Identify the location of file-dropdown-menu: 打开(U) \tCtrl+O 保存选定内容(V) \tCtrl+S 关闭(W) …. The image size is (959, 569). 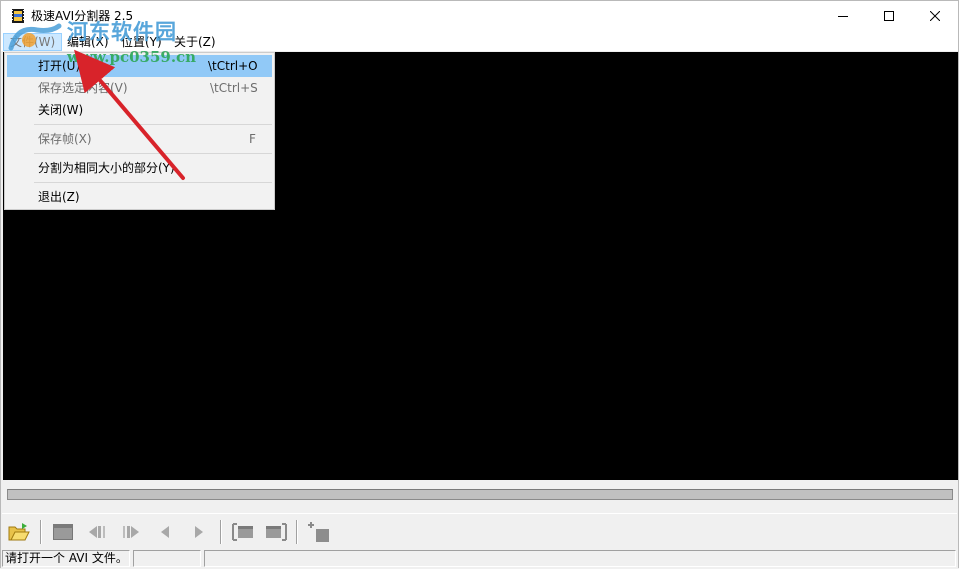
(139, 131).